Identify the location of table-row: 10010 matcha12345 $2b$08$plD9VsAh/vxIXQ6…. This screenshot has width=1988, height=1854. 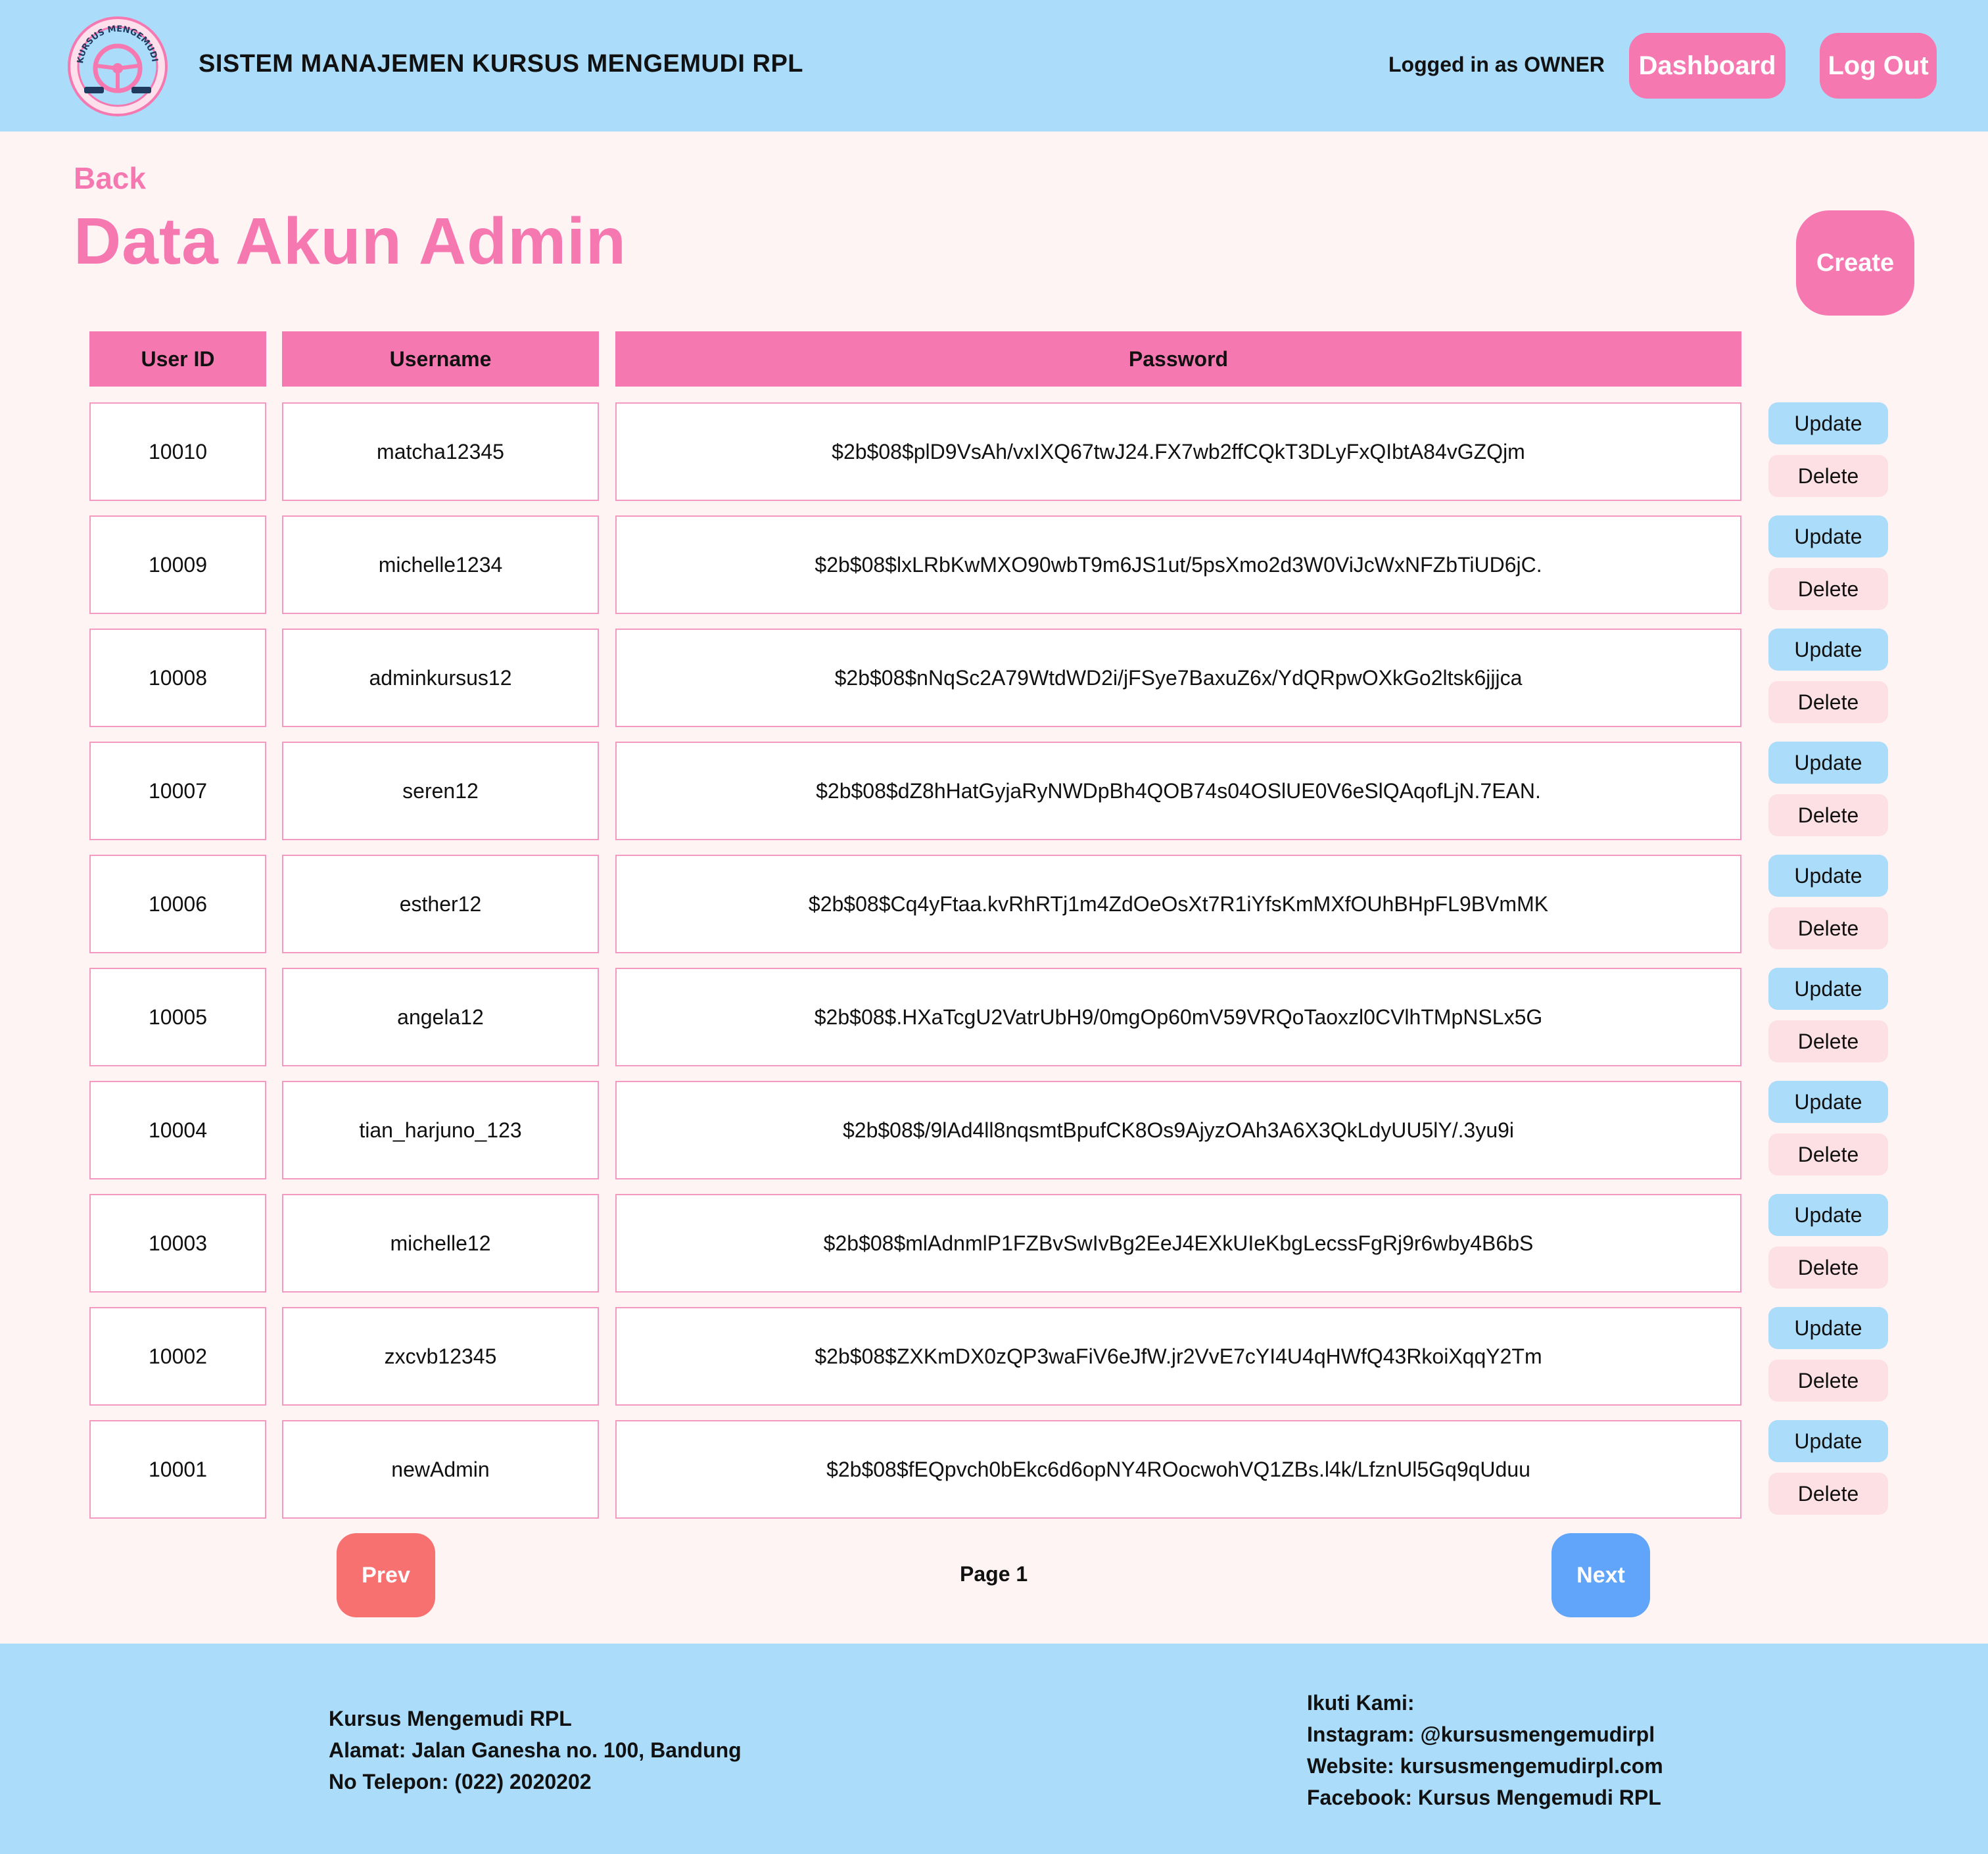
(994, 451).